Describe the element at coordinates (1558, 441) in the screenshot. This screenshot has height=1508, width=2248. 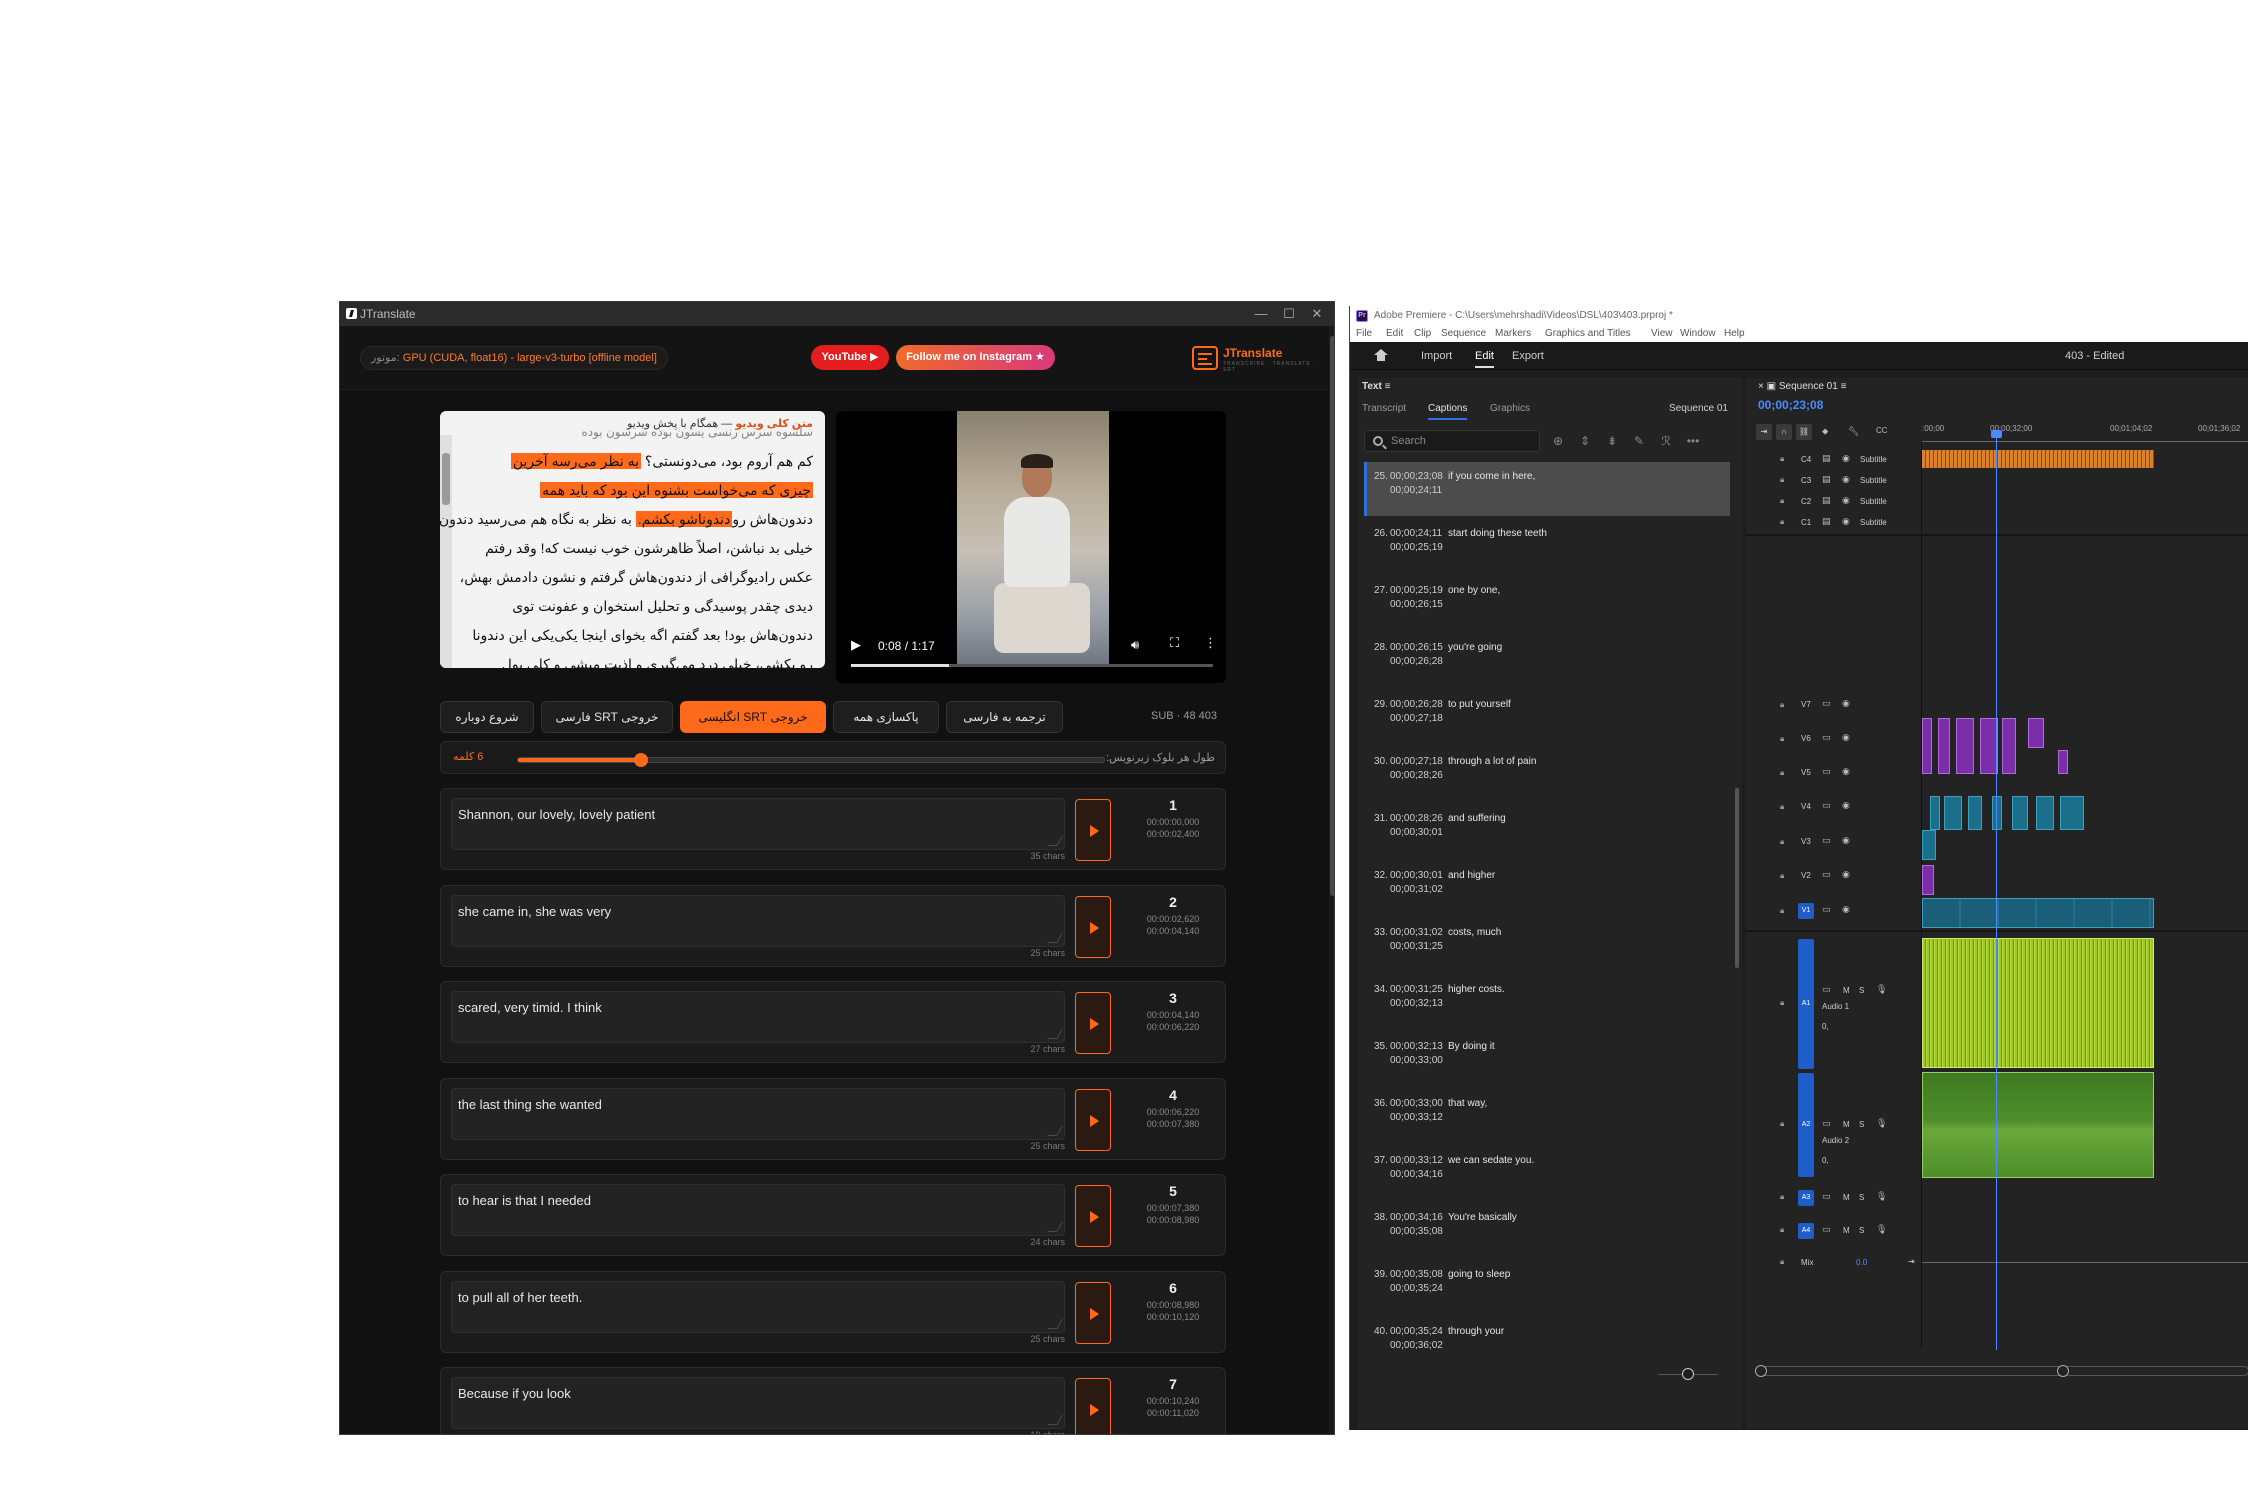
I see `add-caption-icon: ⊕` at that location.